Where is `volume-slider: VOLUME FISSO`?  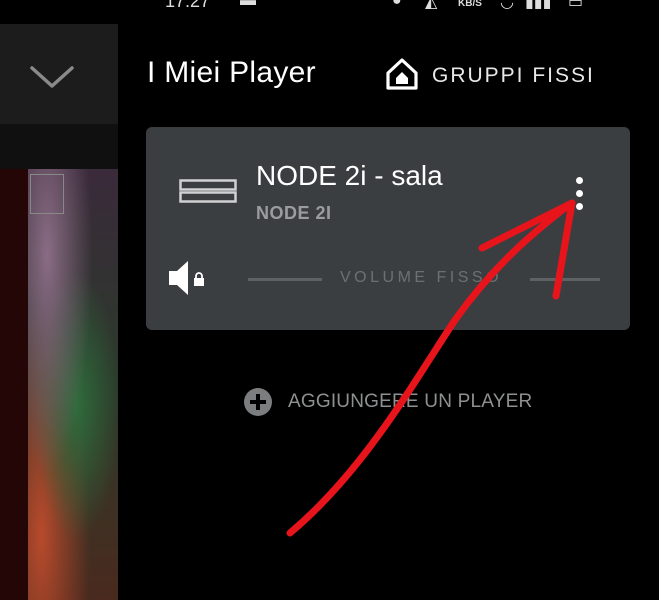 volume-slider: VOLUME FISSO is located at coordinates (424, 279).